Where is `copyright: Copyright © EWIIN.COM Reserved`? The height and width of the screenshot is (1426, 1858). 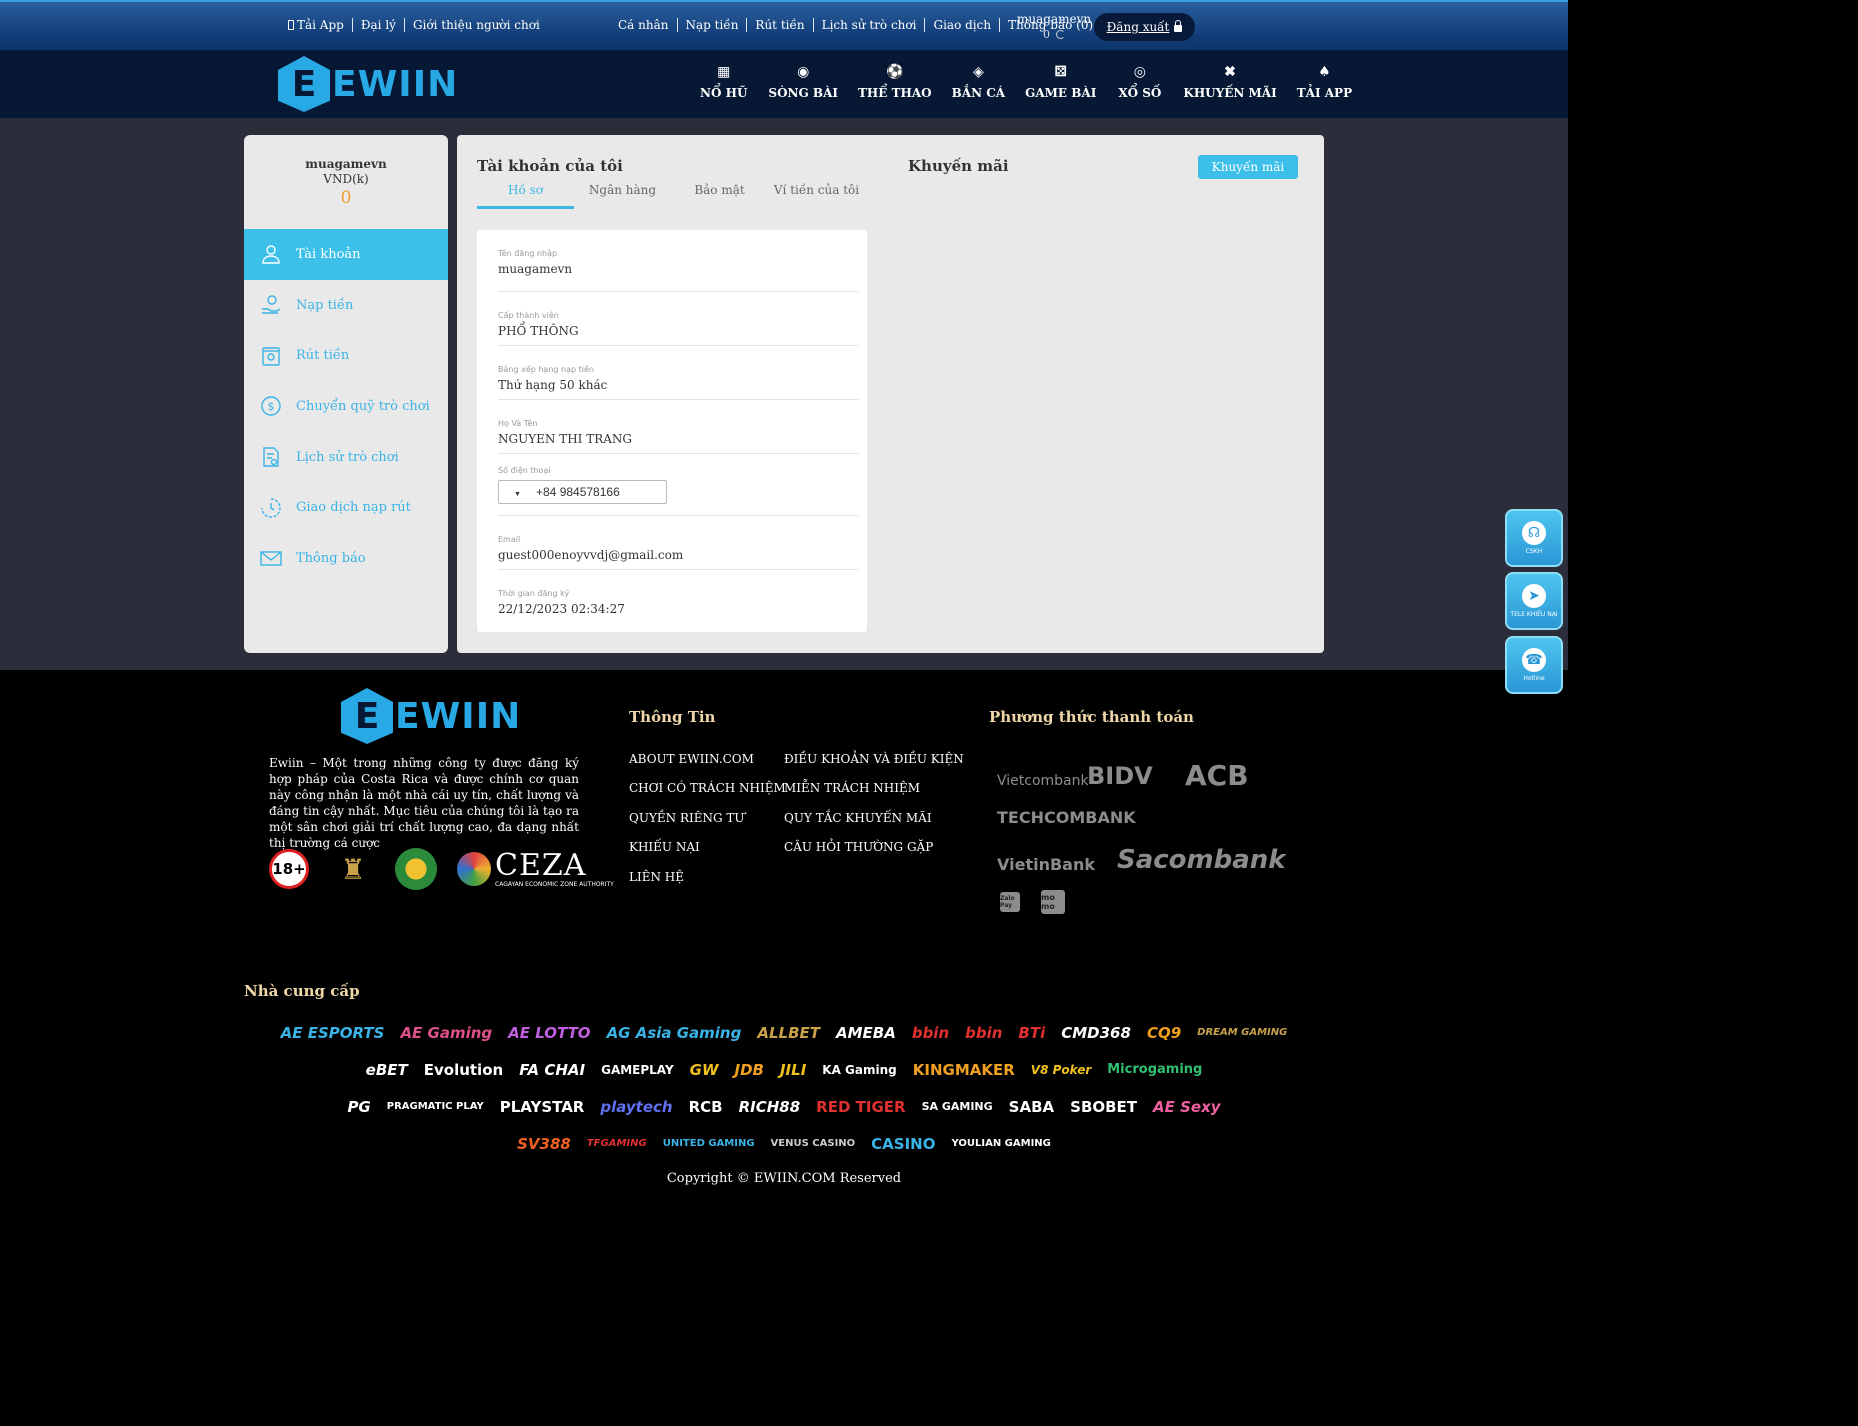 copyright: Copyright © EWIIN.COM Reserved is located at coordinates (784, 1178).